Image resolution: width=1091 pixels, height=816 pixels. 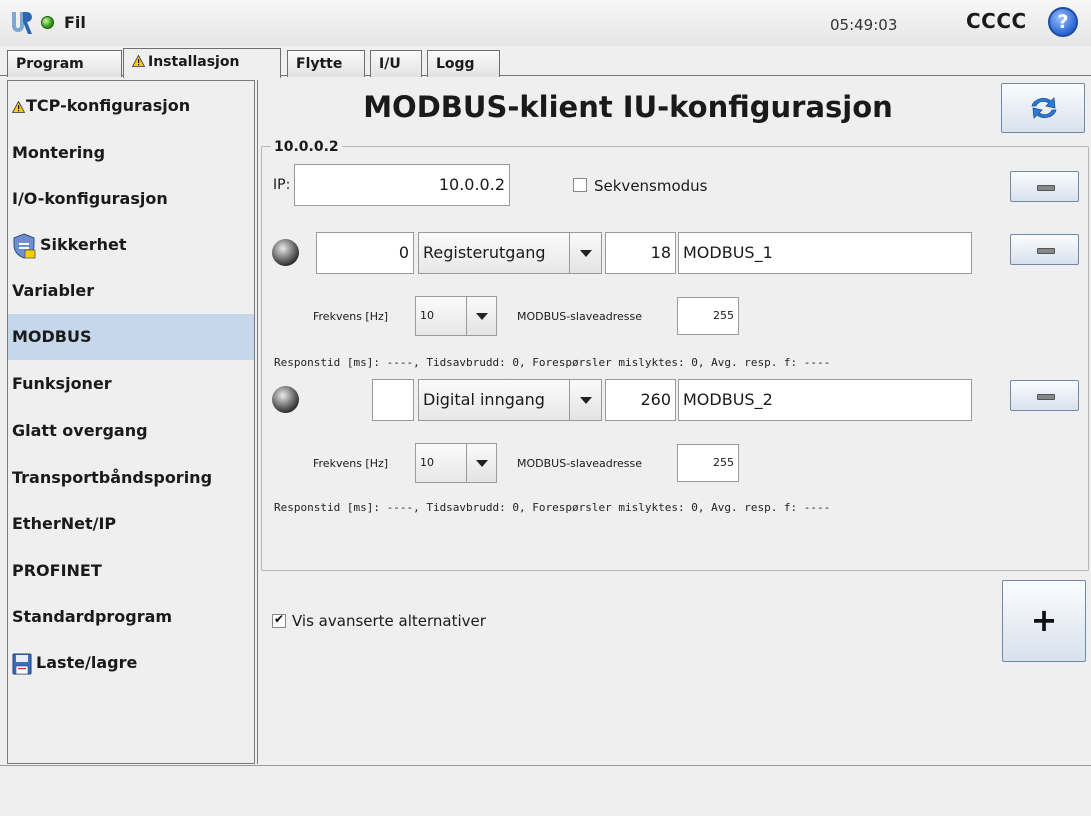 I want to click on ip-label: IP:, so click(x=282, y=185).